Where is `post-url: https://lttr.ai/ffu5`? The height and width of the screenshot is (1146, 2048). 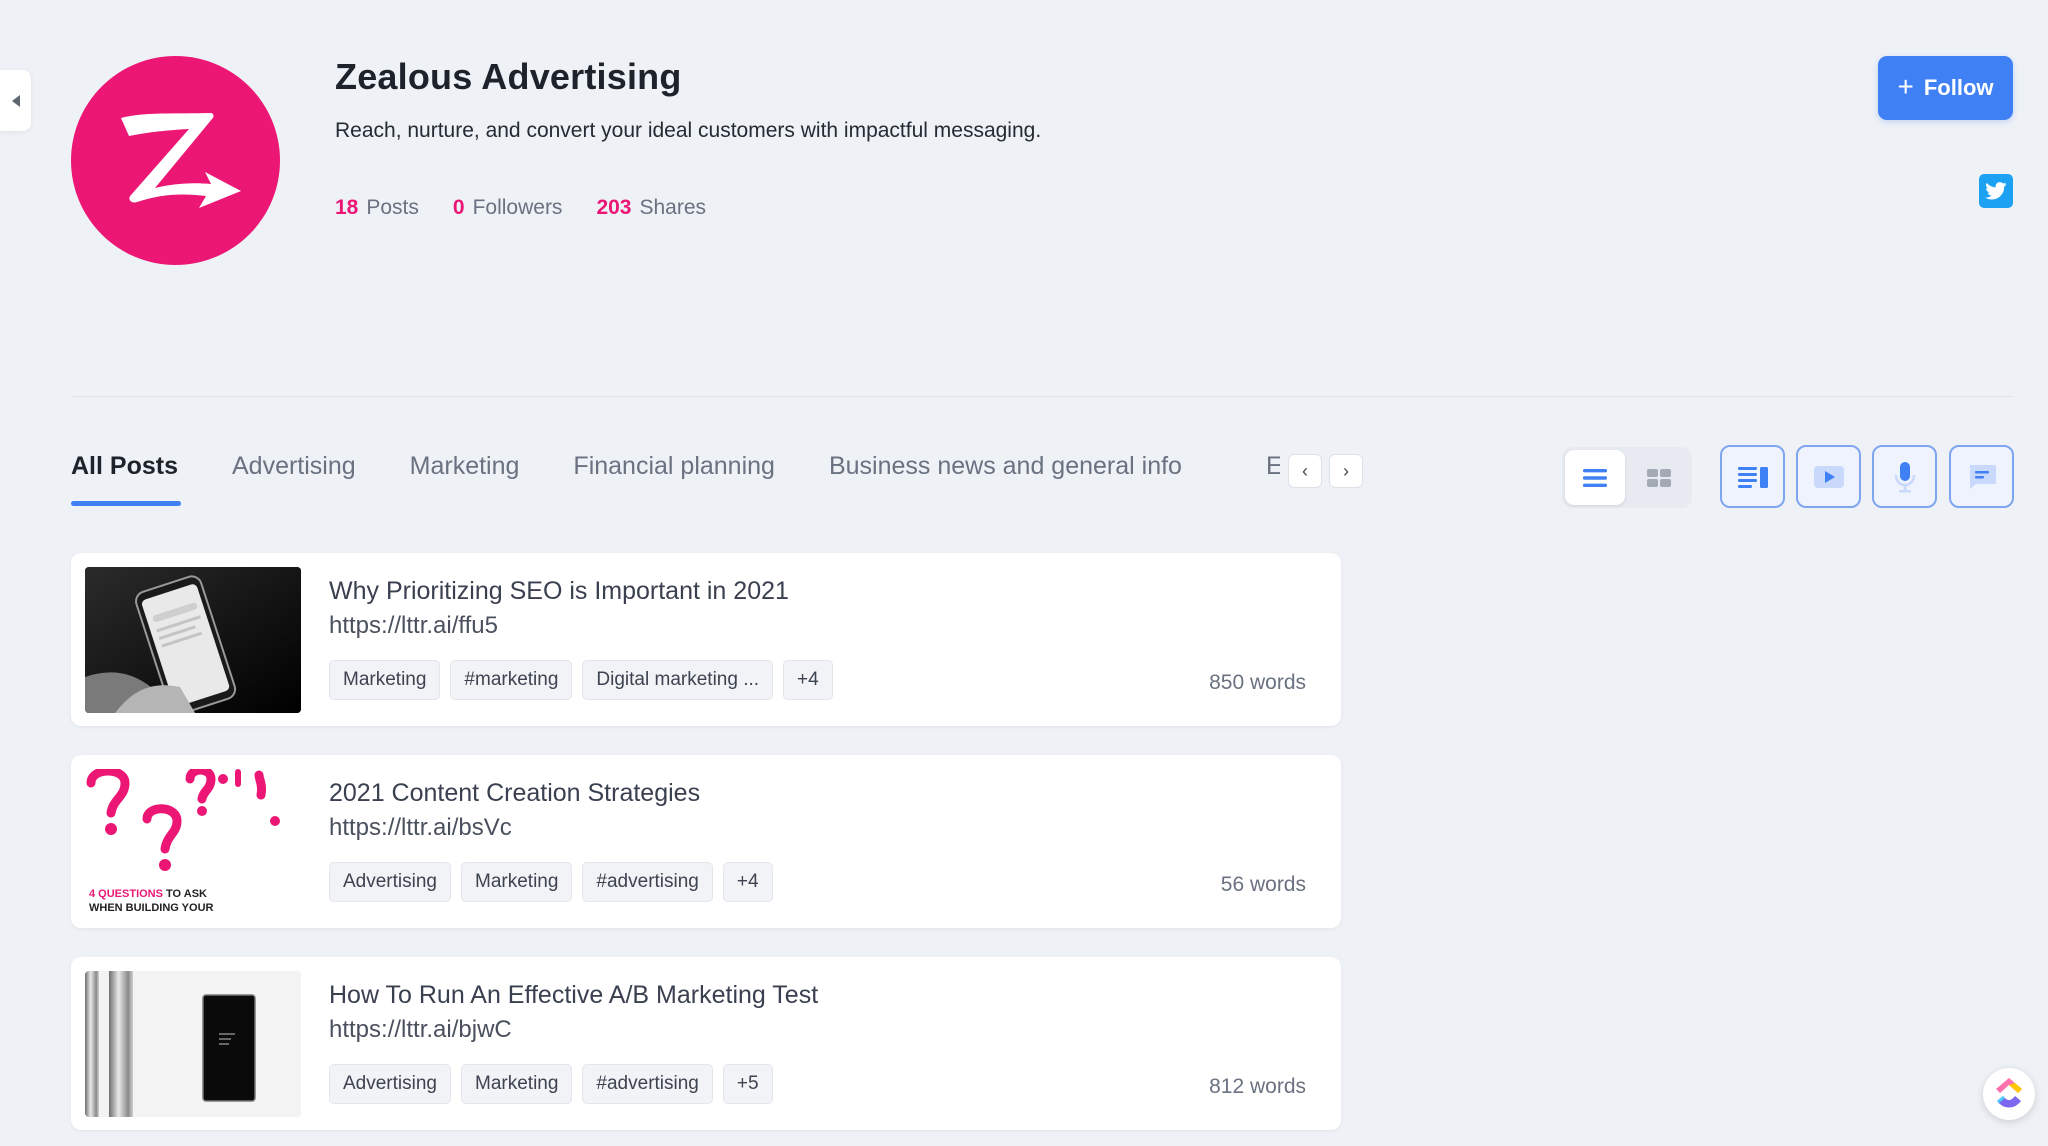 post-url: https://lttr.ai/ffu5 is located at coordinates (413, 626).